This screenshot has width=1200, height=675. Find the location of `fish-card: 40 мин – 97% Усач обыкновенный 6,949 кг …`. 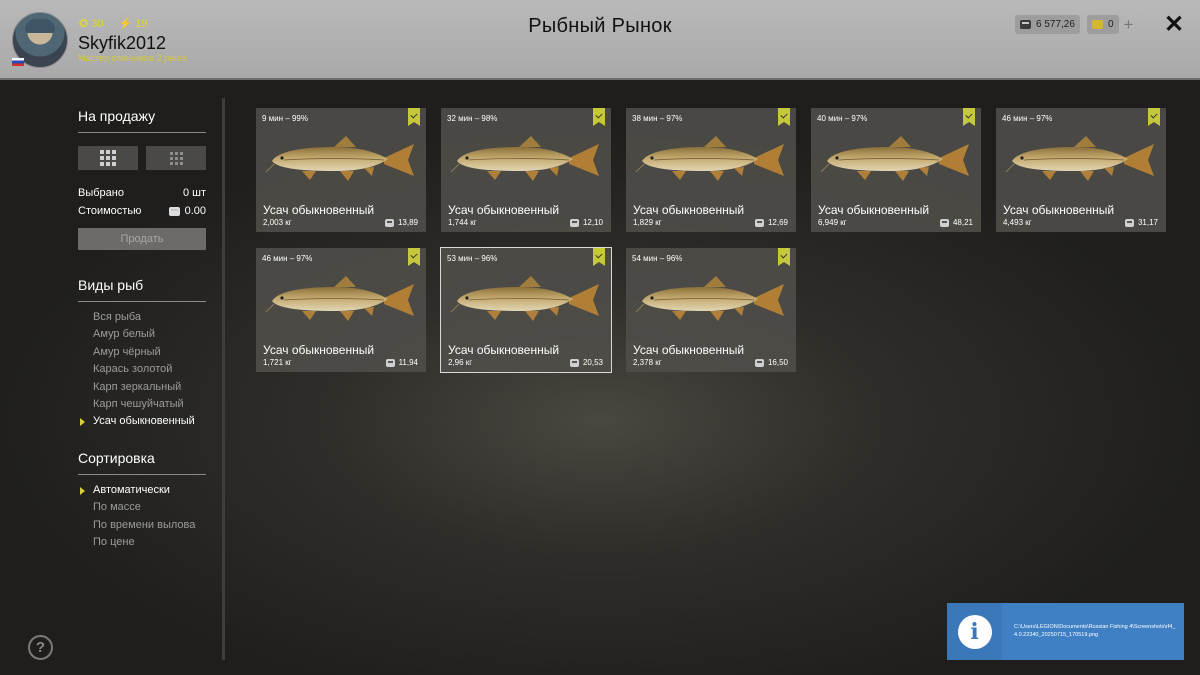

fish-card: 40 мин – 97% Усач обыкновенный 6,949 кг … is located at coordinates (896, 170).